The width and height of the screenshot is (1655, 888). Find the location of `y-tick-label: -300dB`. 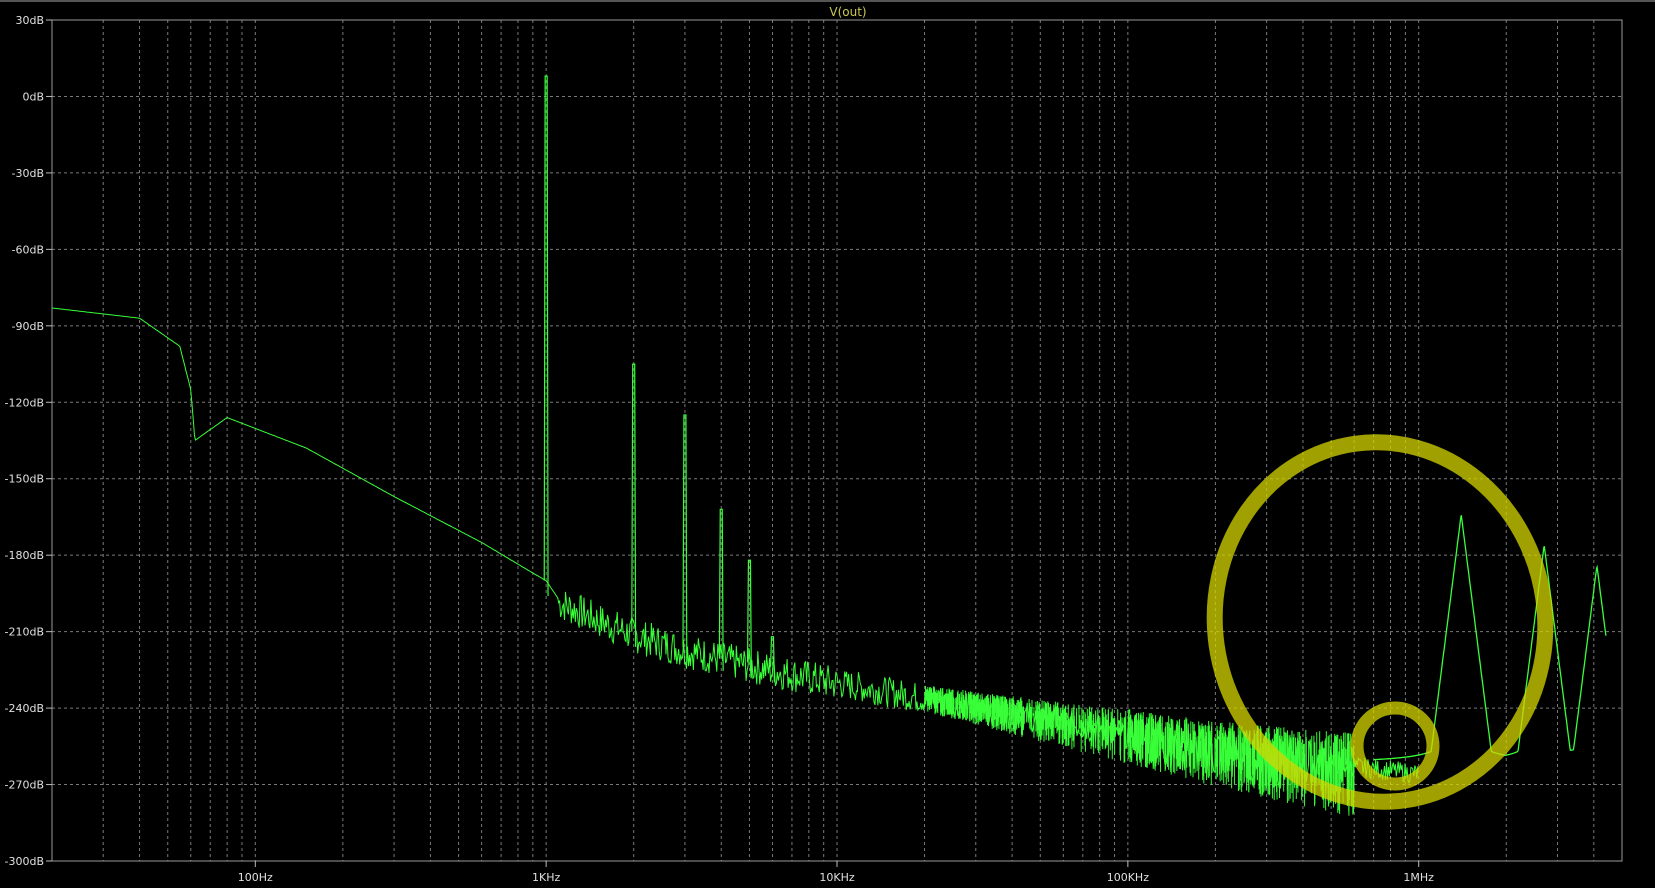

y-tick-label: -300dB is located at coordinates (25, 861).